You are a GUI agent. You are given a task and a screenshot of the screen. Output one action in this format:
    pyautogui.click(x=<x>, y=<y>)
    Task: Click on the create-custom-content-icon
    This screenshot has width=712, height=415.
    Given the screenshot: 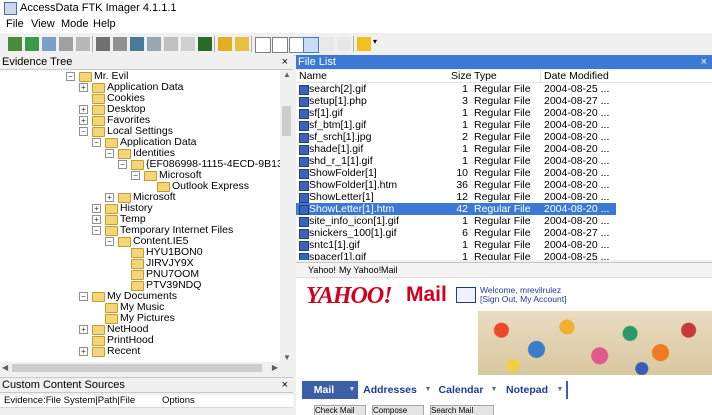 What is the action you would take?
    pyautogui.click(x=171, y=44)
    